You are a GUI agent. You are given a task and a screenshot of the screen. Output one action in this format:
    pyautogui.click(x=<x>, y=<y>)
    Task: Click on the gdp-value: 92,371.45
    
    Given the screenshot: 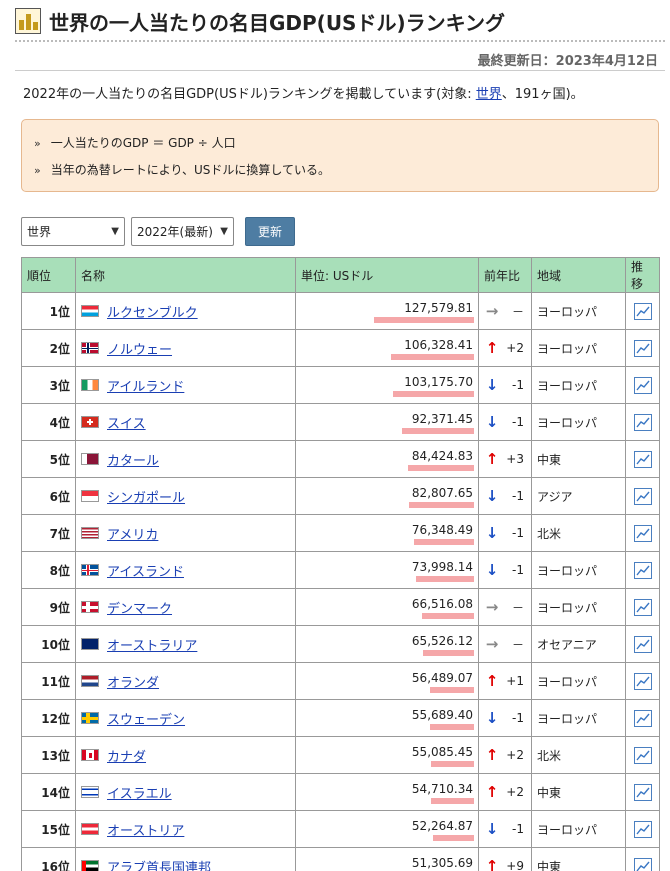 What is the action you would take?
    pyautogui.click(x=442, y=419)
    